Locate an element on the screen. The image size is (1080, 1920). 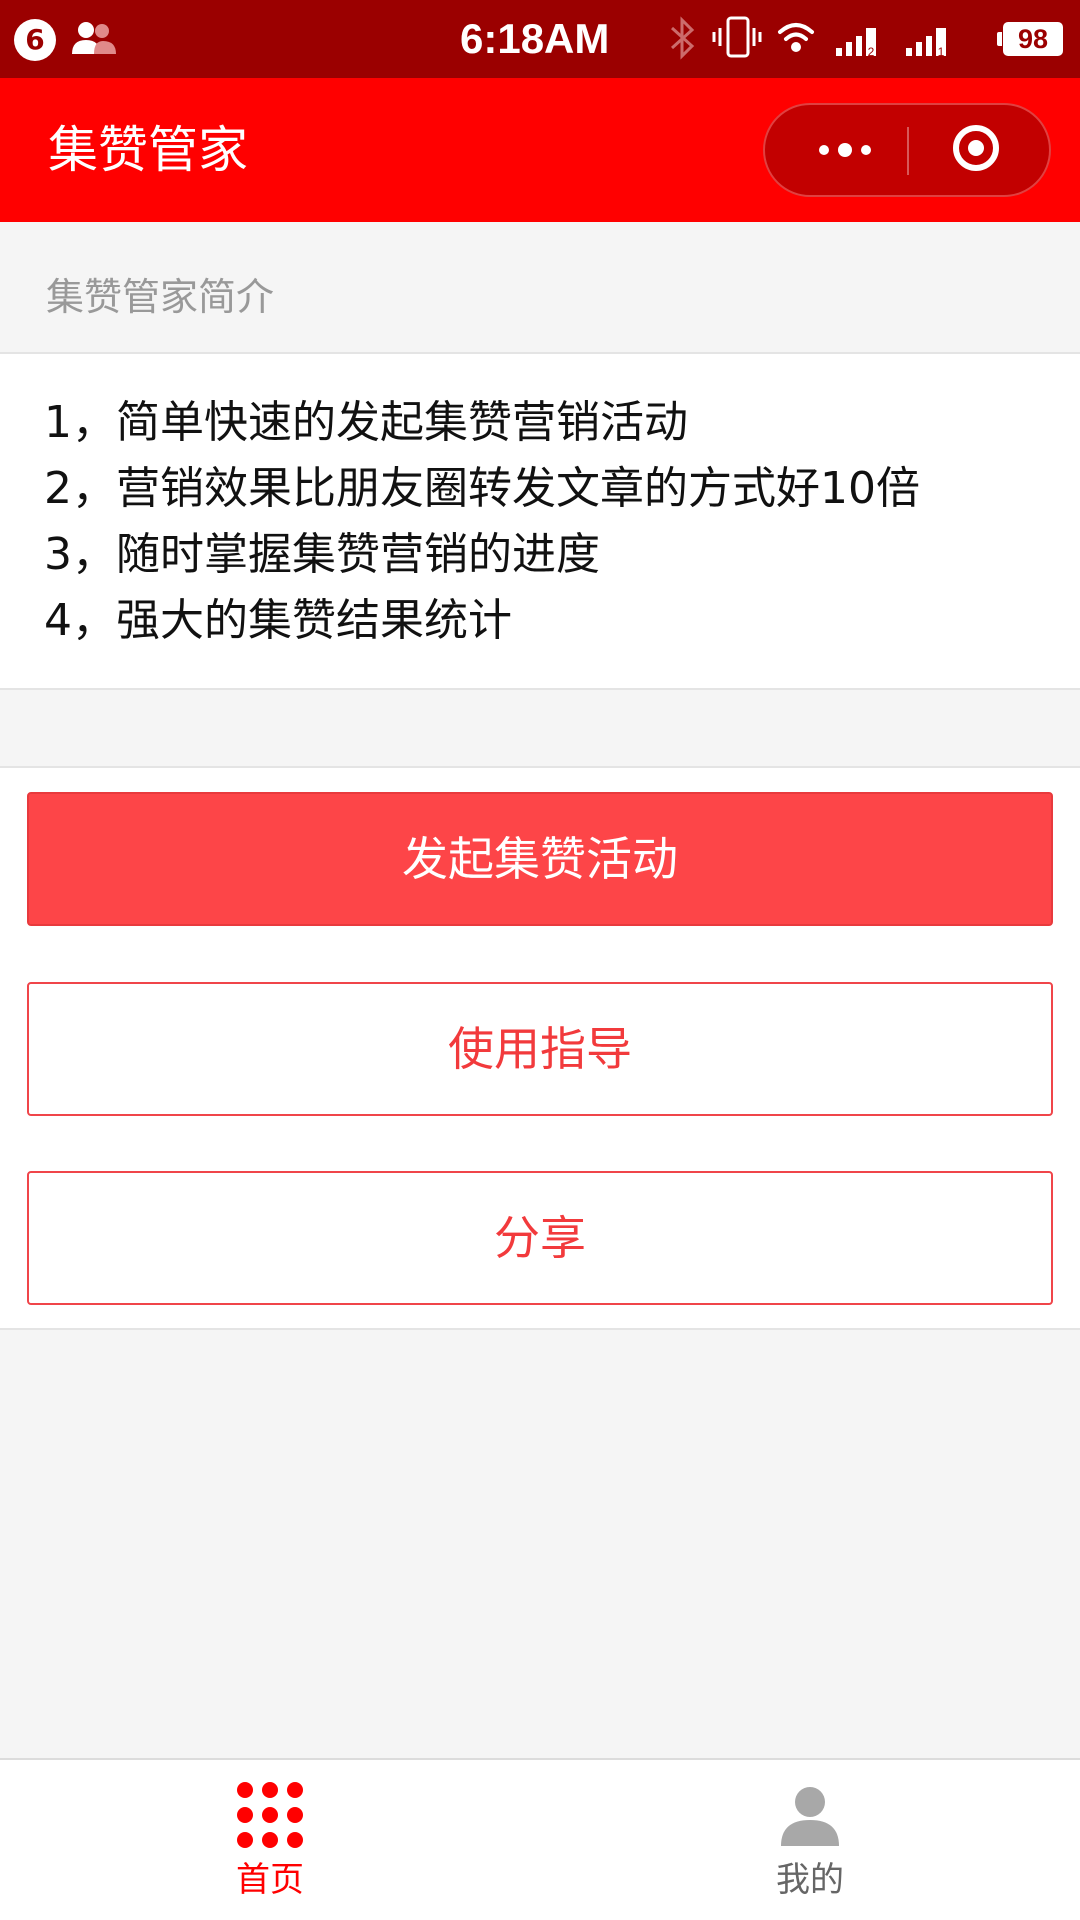
svg-text: 2 is located at coordinates (871, 52).